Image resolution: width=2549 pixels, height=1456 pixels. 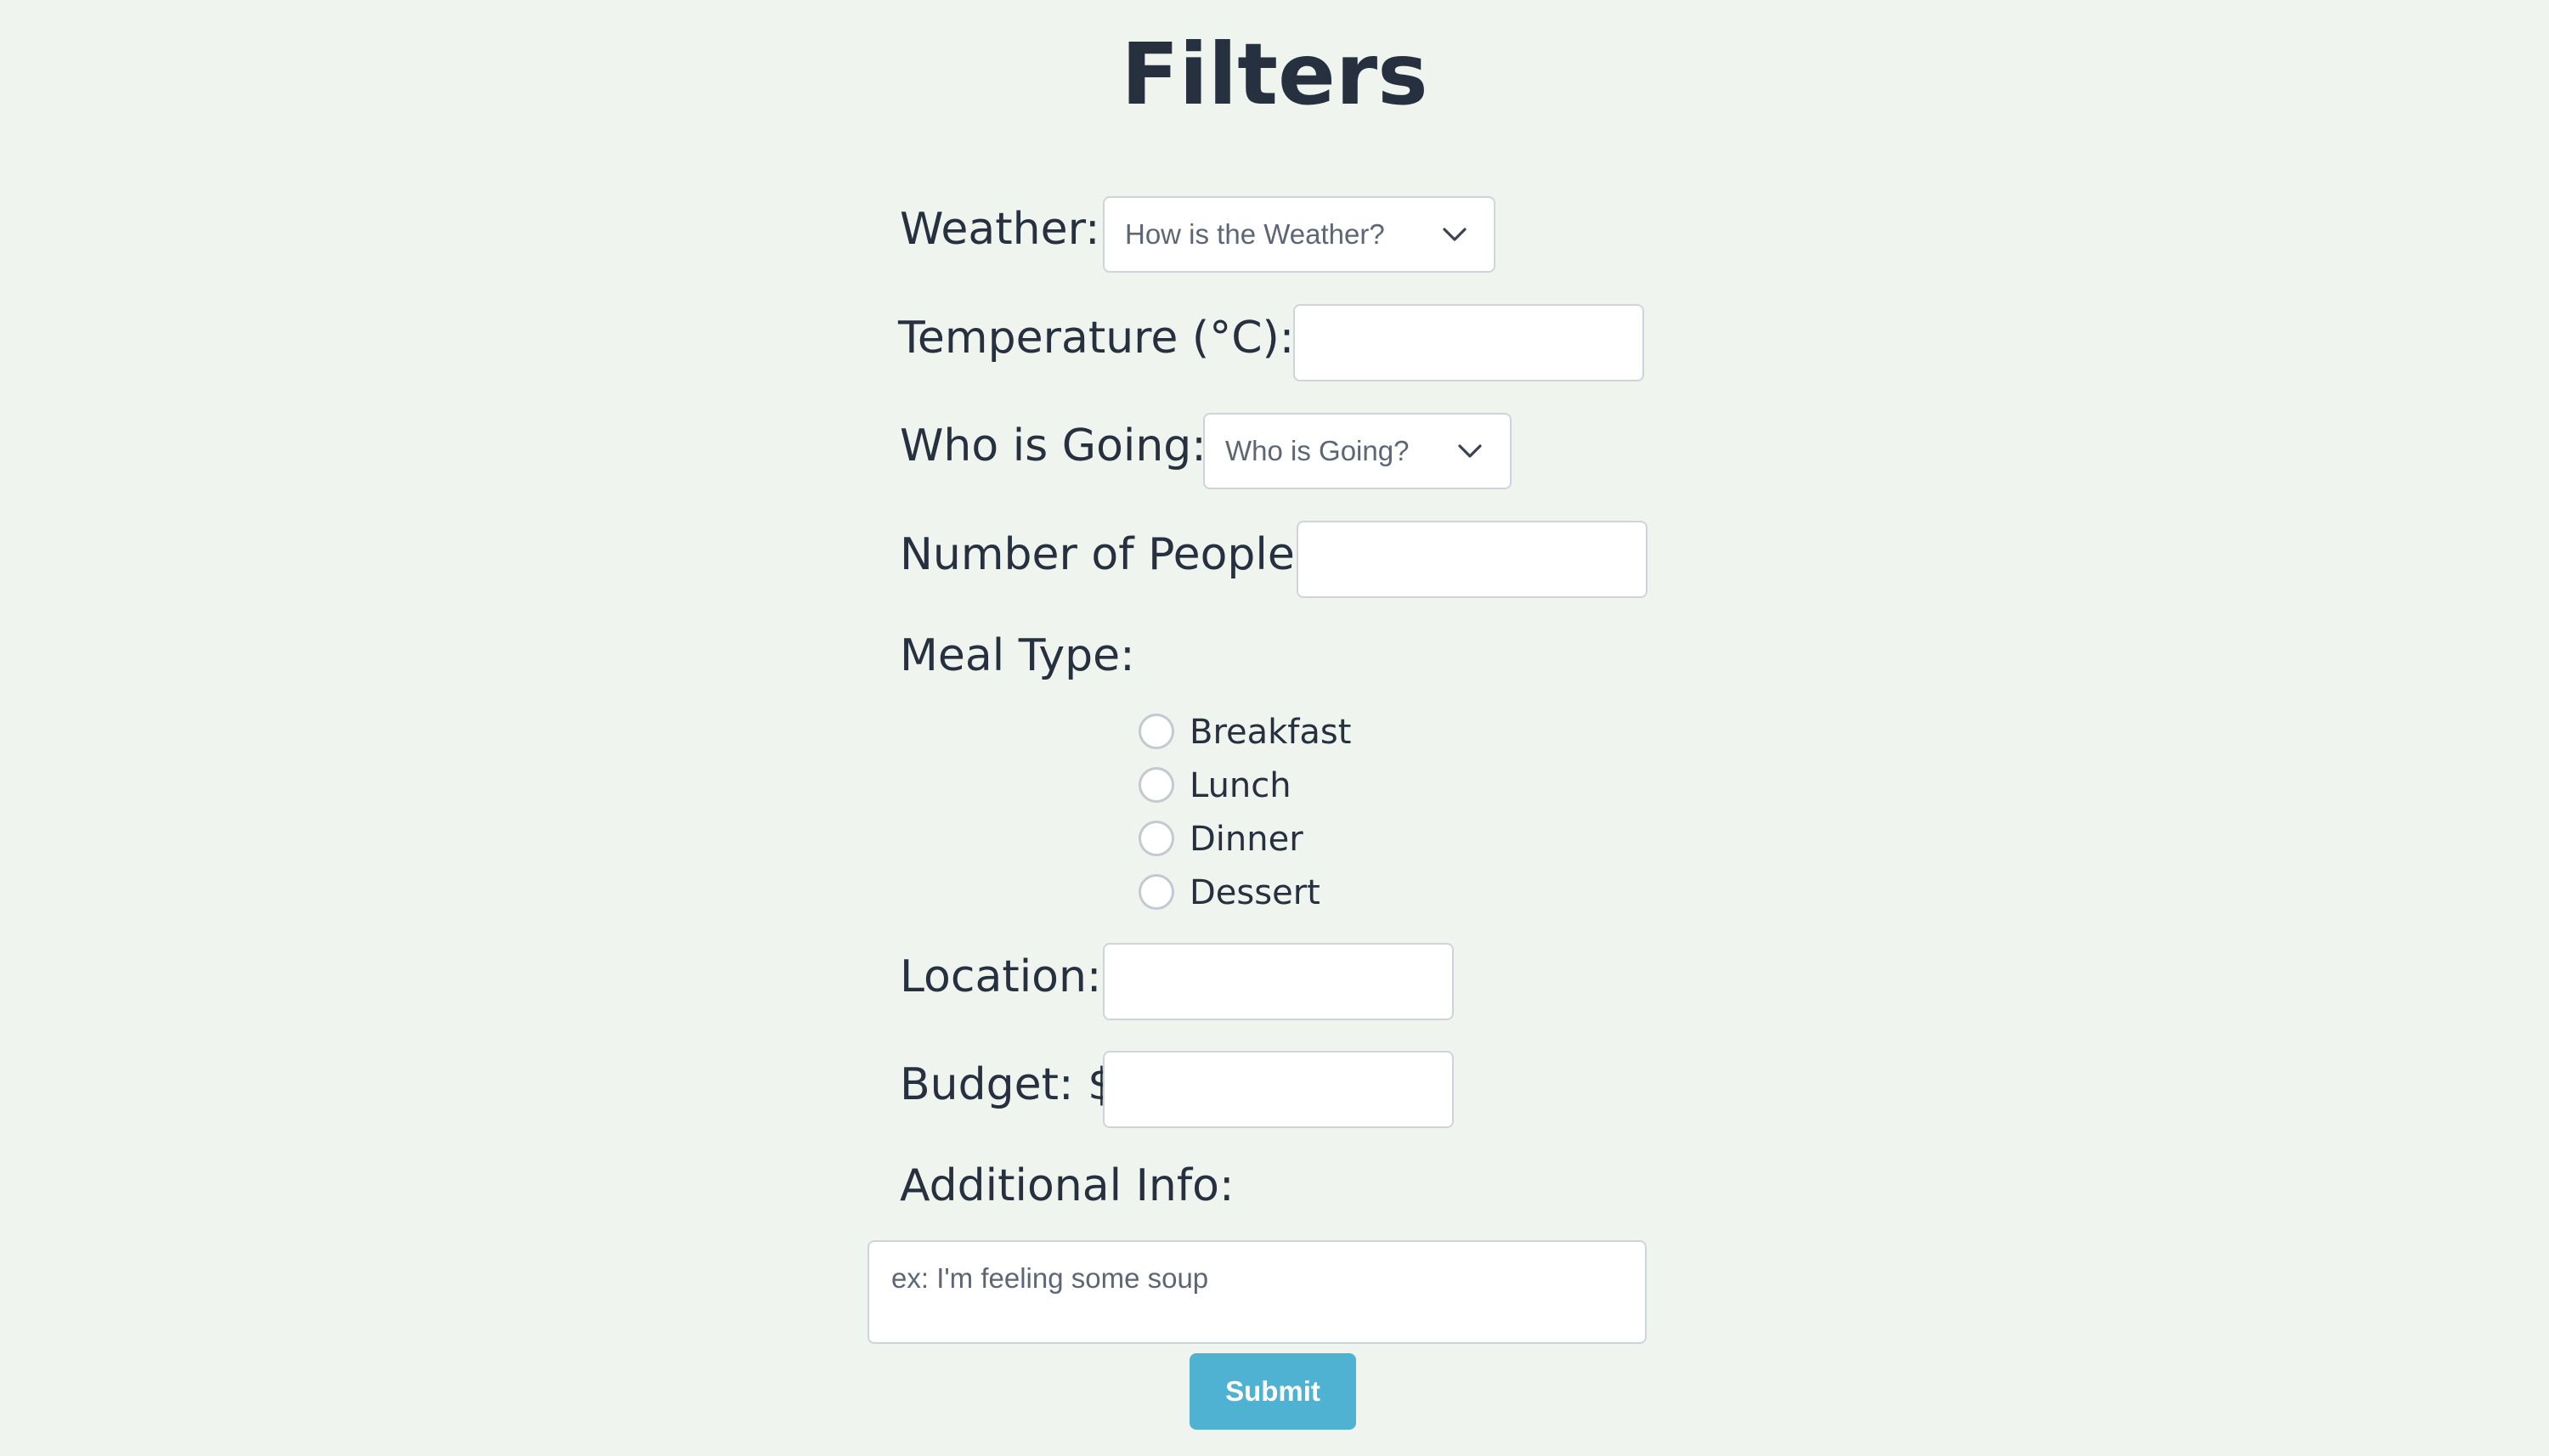 What do you see at coordinates (1096, 338) in the screenshot?
I see `temperature-label: Temperature (°C):` at bounding box center [1096, 338].